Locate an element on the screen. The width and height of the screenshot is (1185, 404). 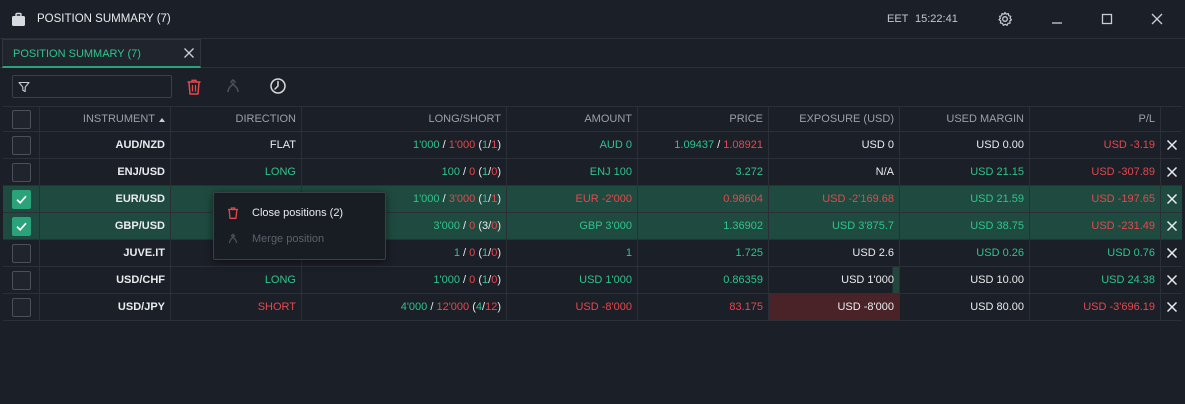
cell-pl: USD -307.89 is located at coordinates (1095, 172).